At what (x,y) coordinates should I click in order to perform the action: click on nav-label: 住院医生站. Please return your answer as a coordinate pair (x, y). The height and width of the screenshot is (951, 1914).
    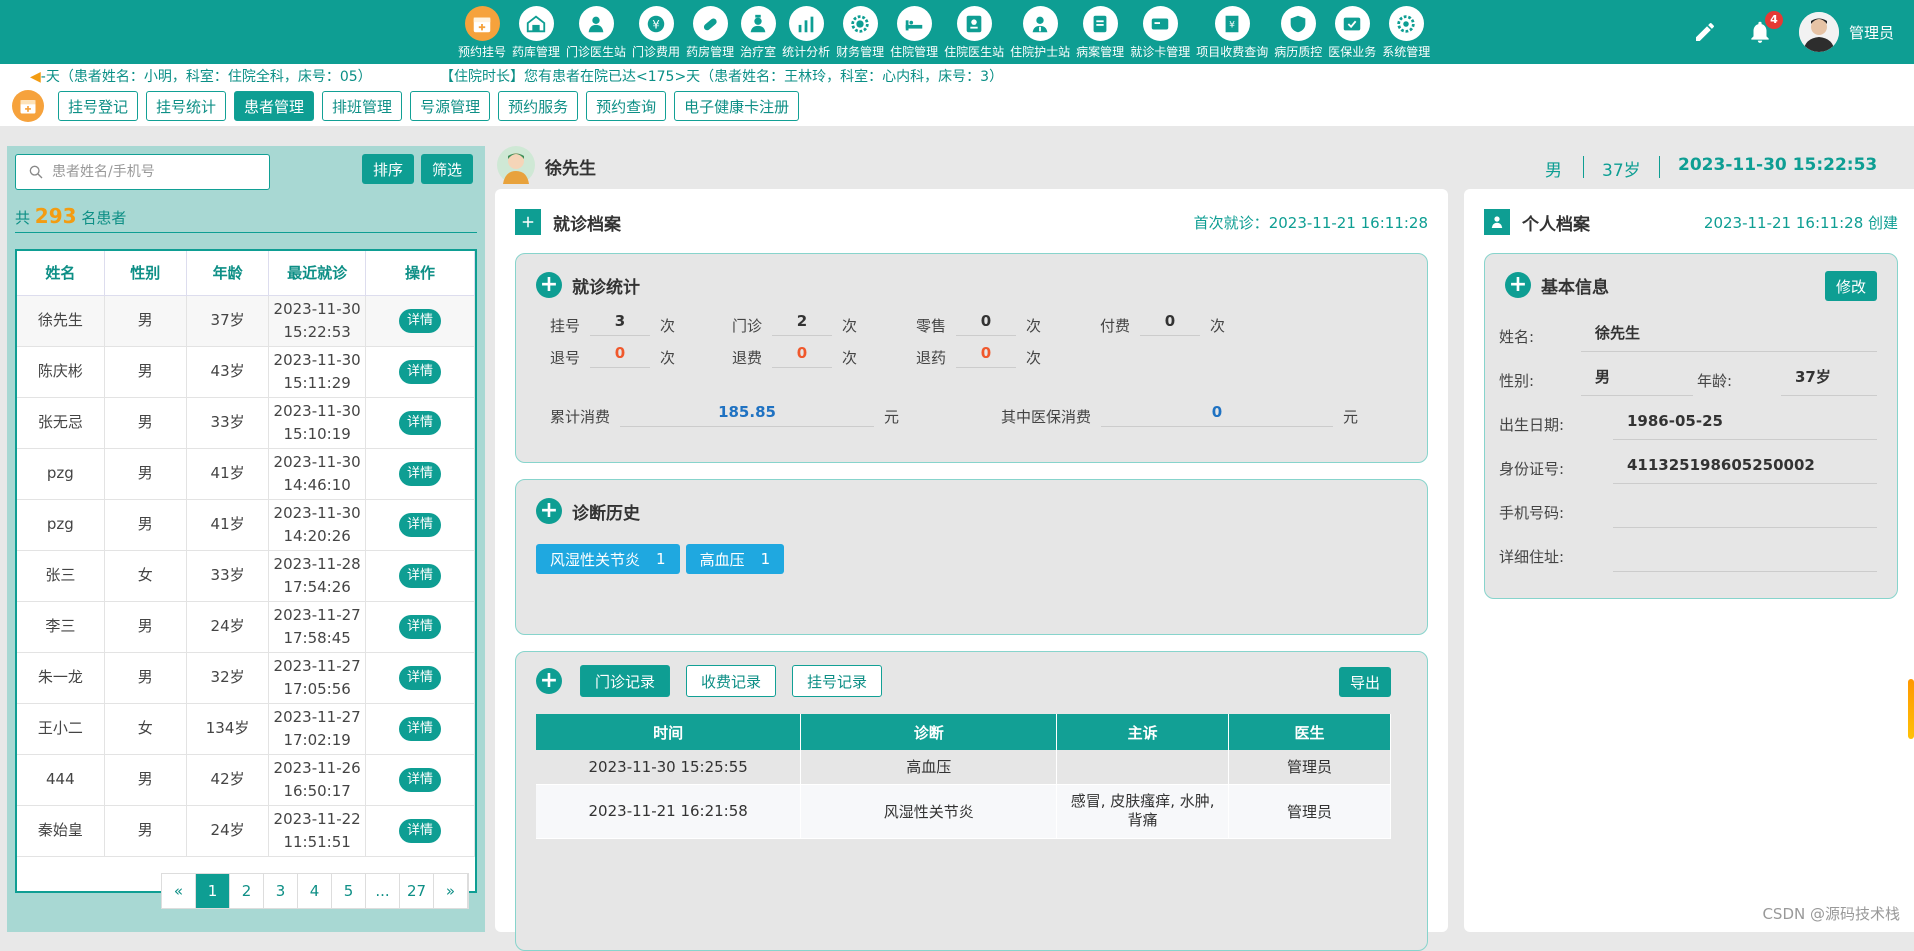
    Looking at the image, I should click on (974, 51).